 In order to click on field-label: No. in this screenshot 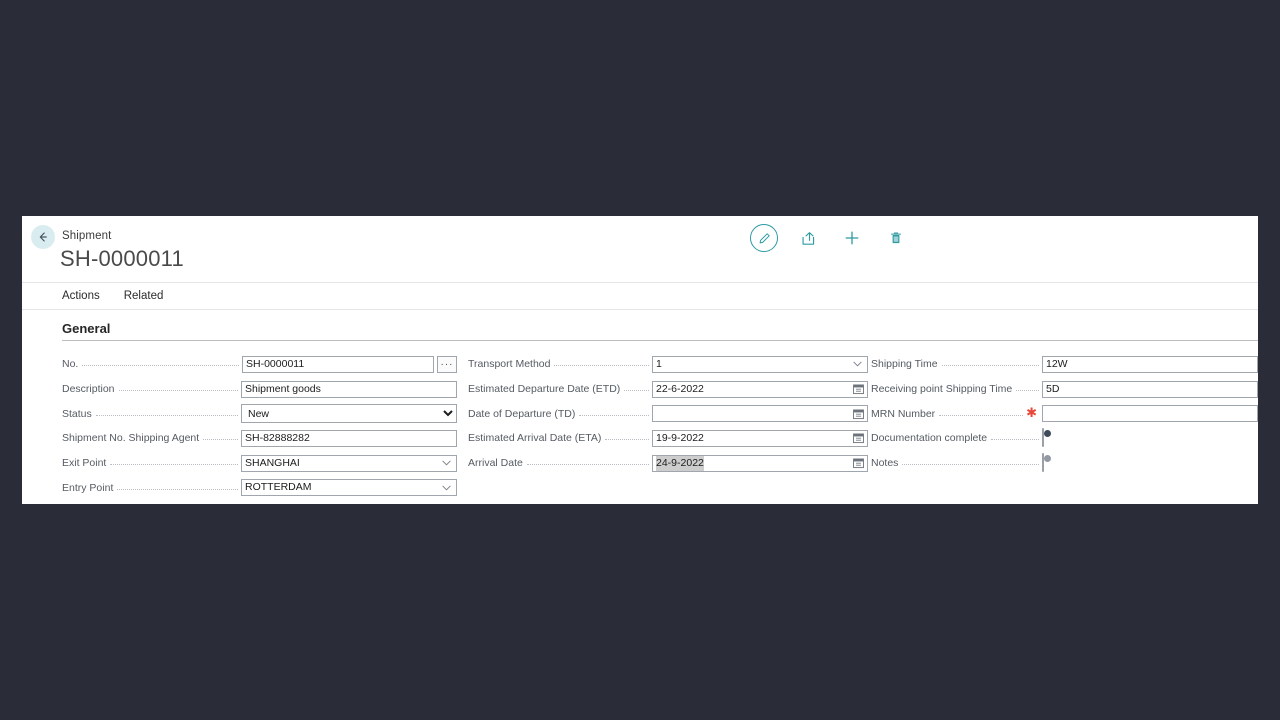, I will do `click(70, 364)`.